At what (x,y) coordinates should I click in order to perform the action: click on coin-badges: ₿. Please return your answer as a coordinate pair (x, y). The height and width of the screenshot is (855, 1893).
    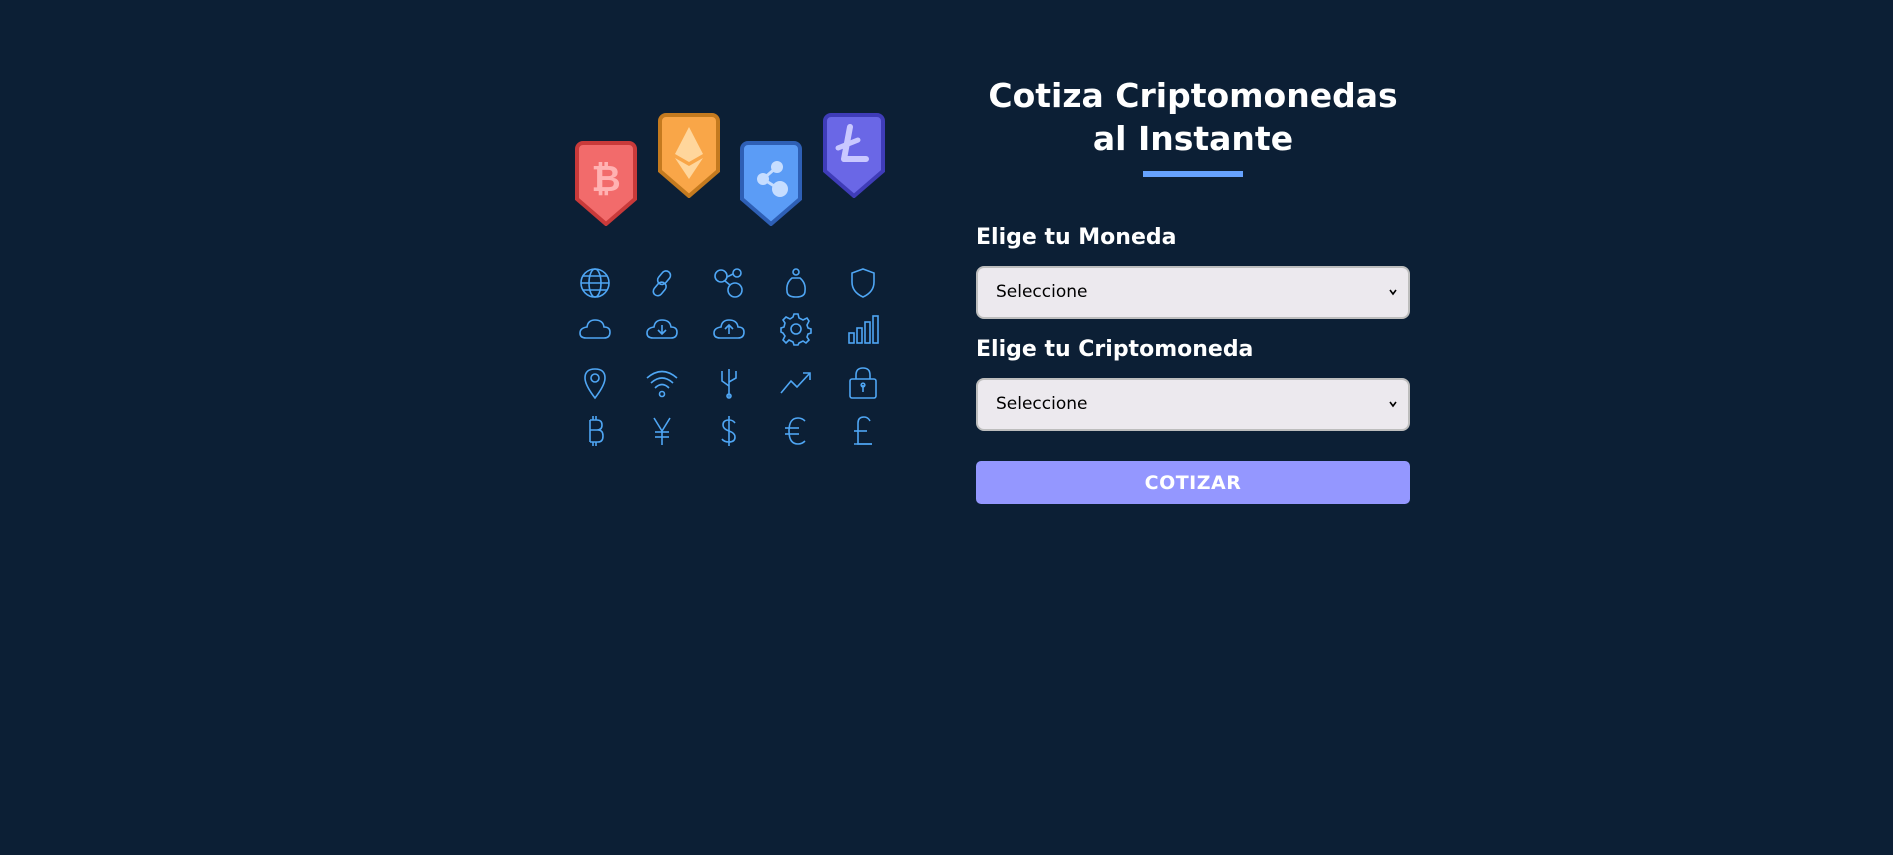
    Looking at the image, I should click on (730, 167).